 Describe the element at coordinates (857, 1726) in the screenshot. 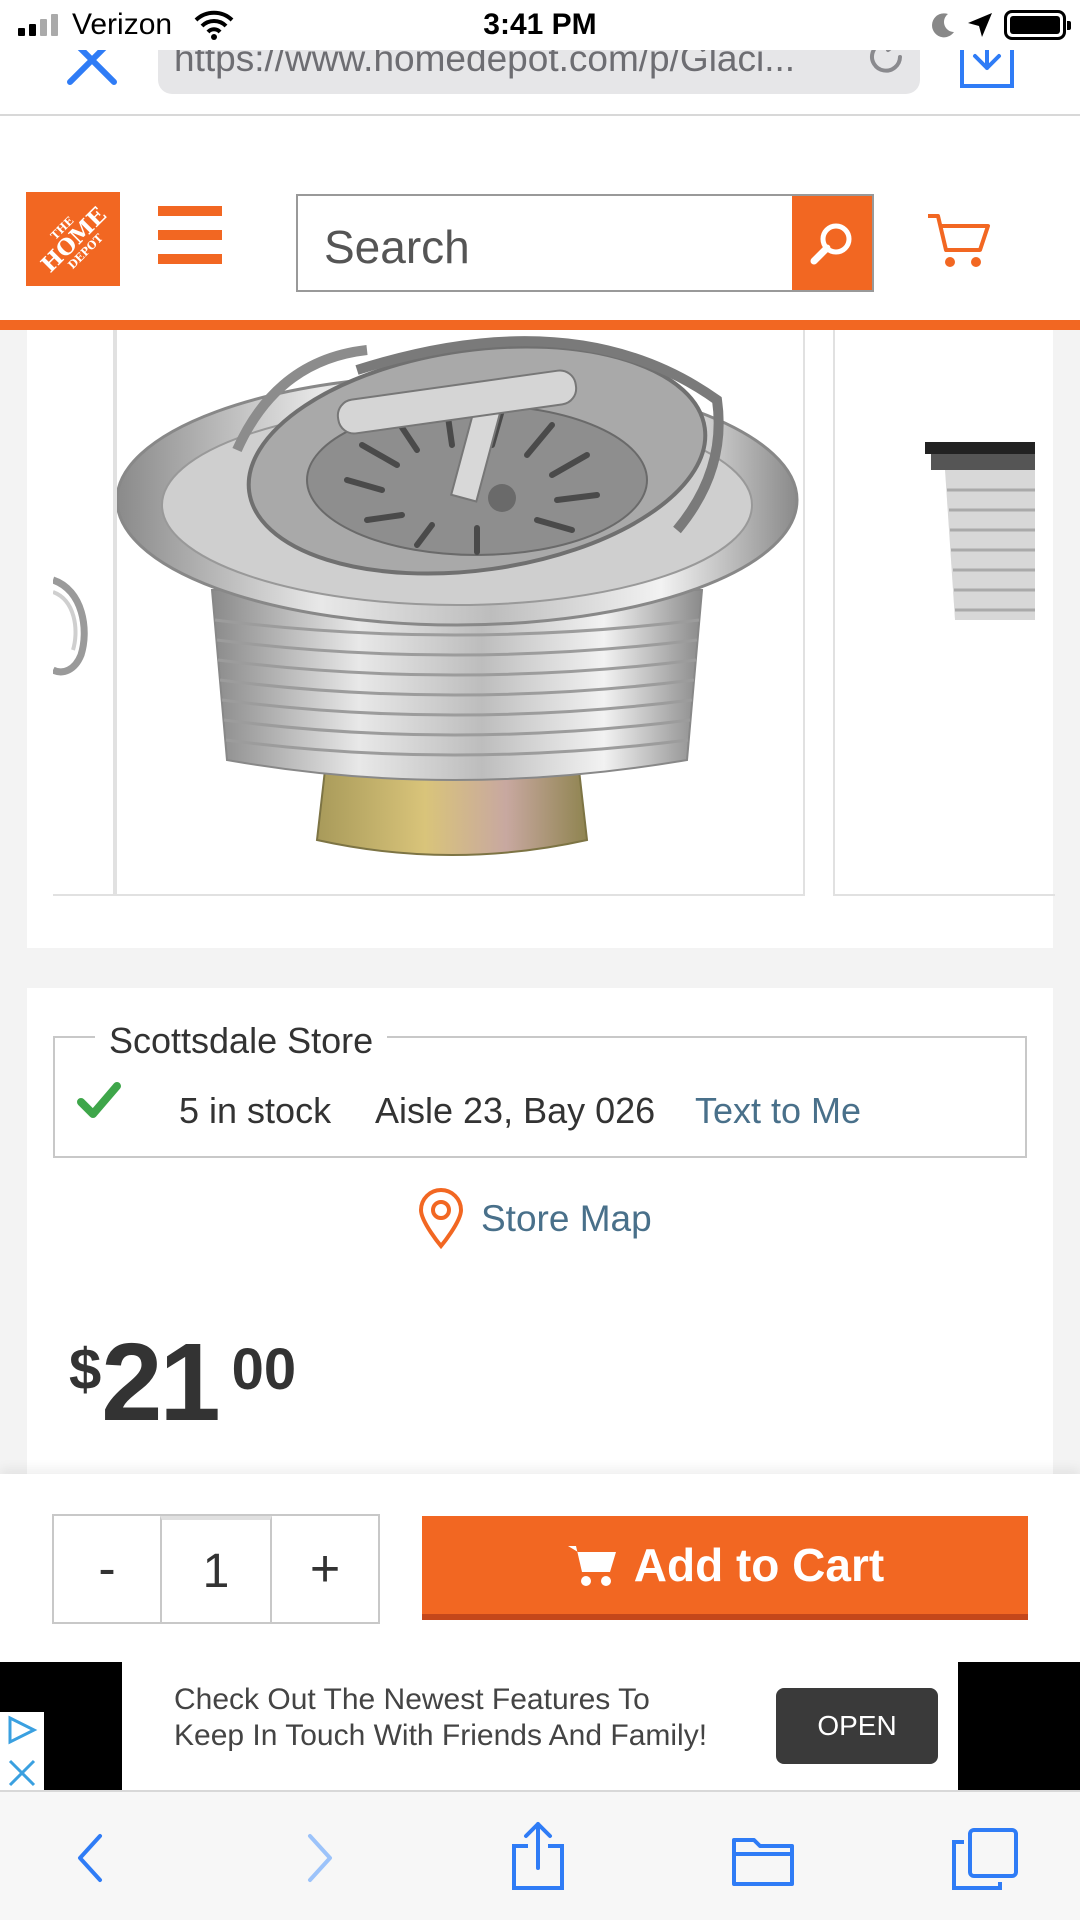

I see `ad-open-button: OPEN` at that location.